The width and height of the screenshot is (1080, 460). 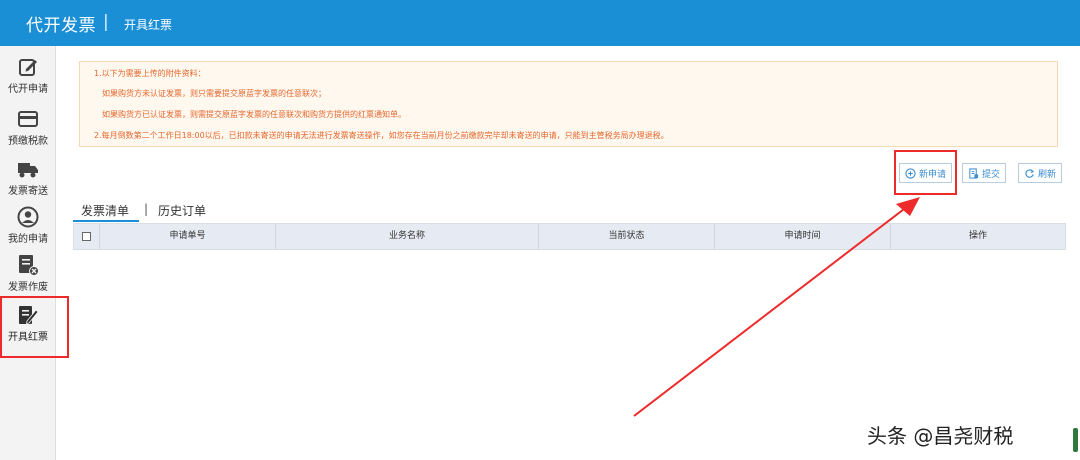 I want to click on annotation-arrow, so click(x=776, y=307).